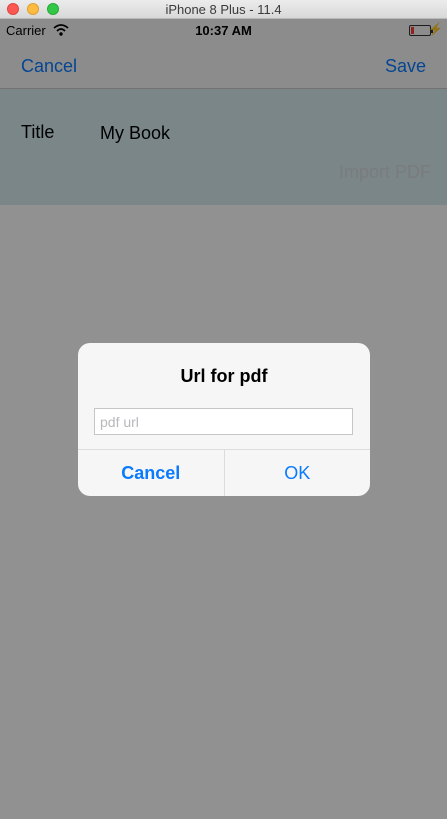  I want to click on pdf-url-input, so click(223, 421).